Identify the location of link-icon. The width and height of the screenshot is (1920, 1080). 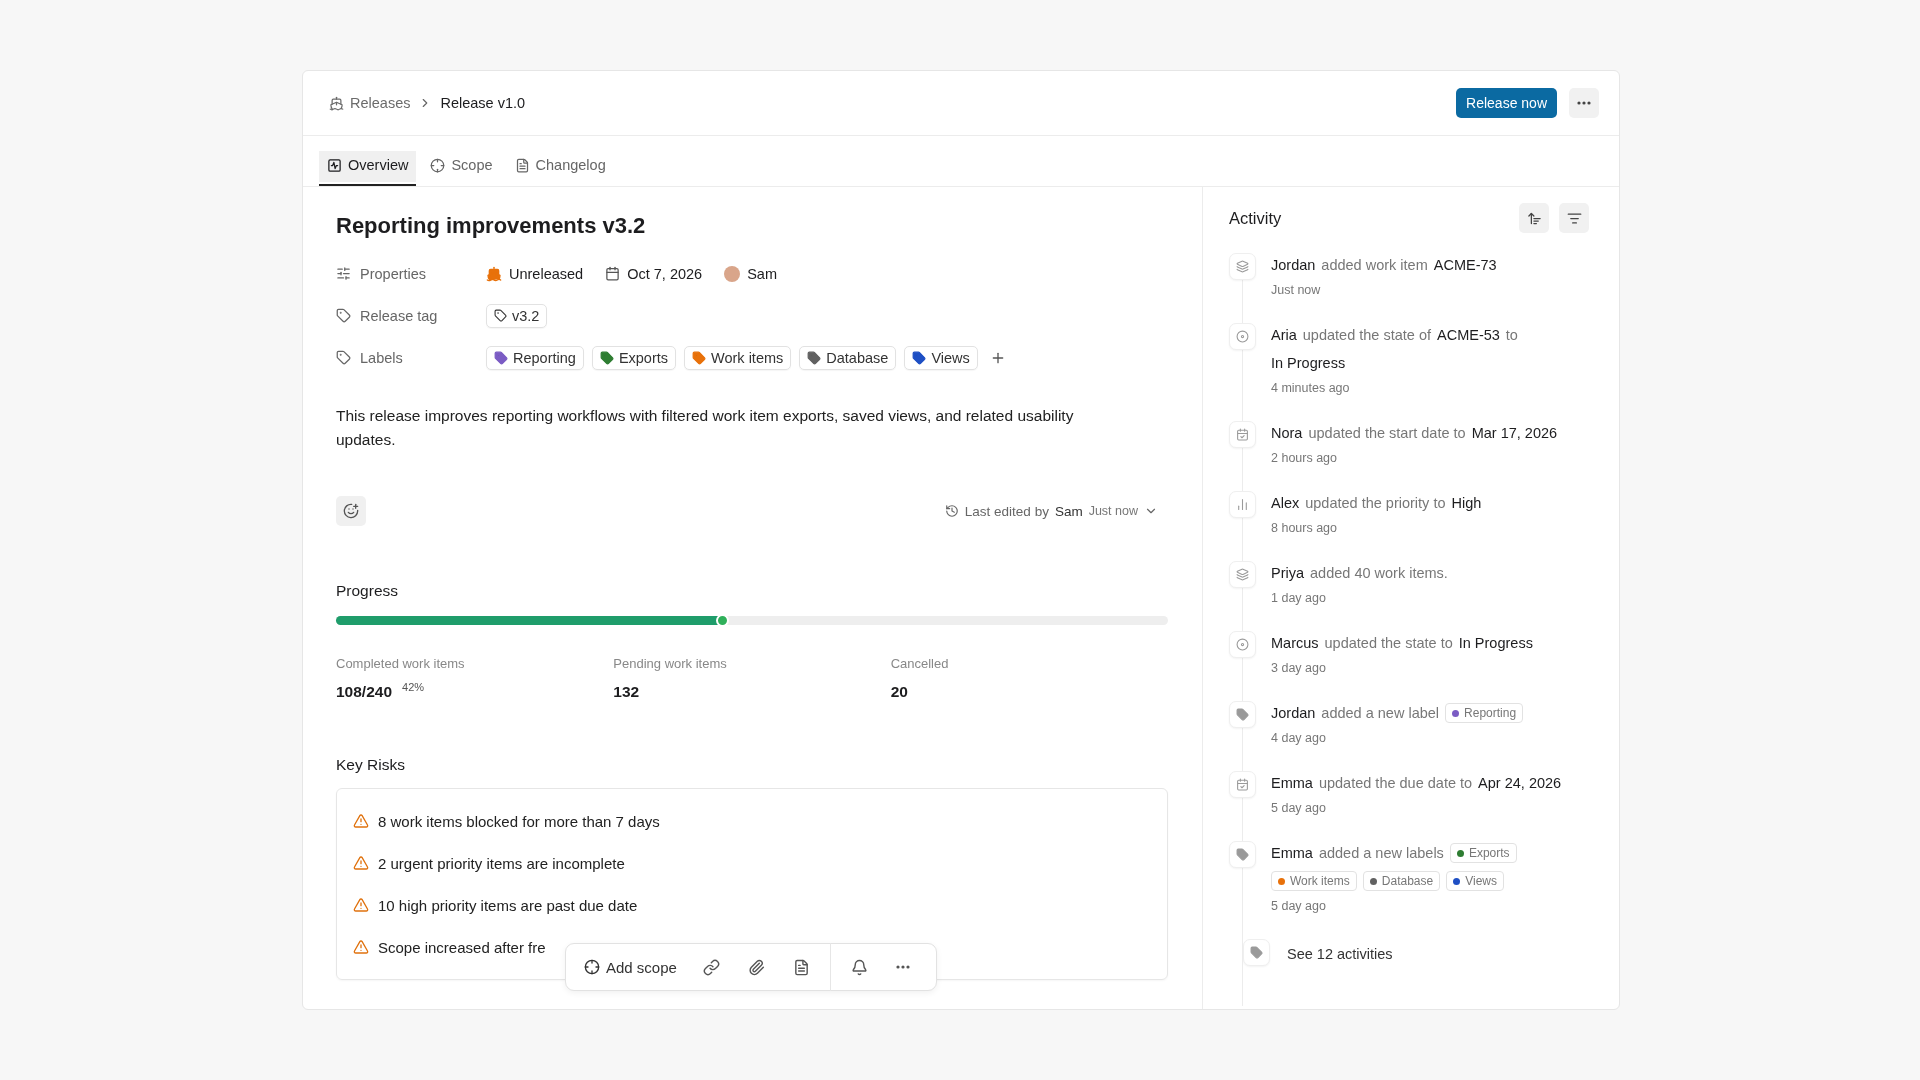
(711, 967).